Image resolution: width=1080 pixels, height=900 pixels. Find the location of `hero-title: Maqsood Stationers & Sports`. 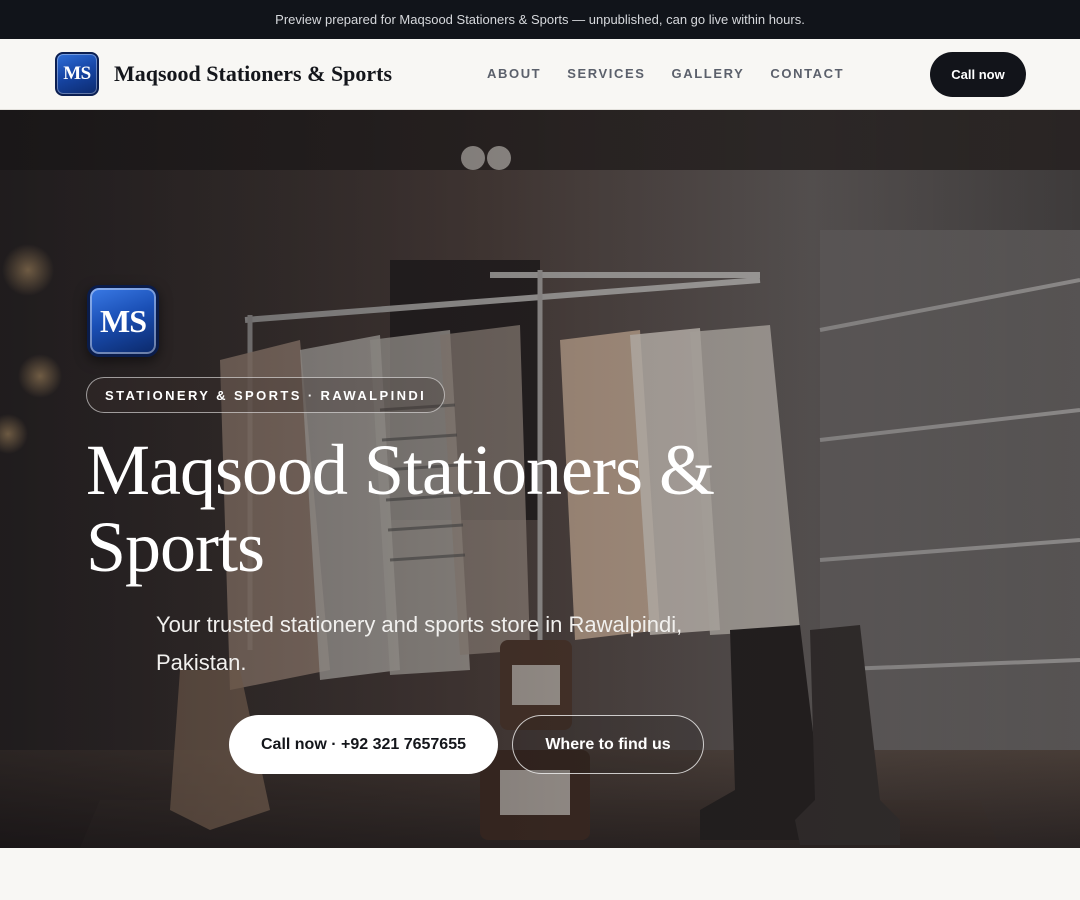

hero-title: Maqsood Stationers & Sports is located at coordinates (400, 508).